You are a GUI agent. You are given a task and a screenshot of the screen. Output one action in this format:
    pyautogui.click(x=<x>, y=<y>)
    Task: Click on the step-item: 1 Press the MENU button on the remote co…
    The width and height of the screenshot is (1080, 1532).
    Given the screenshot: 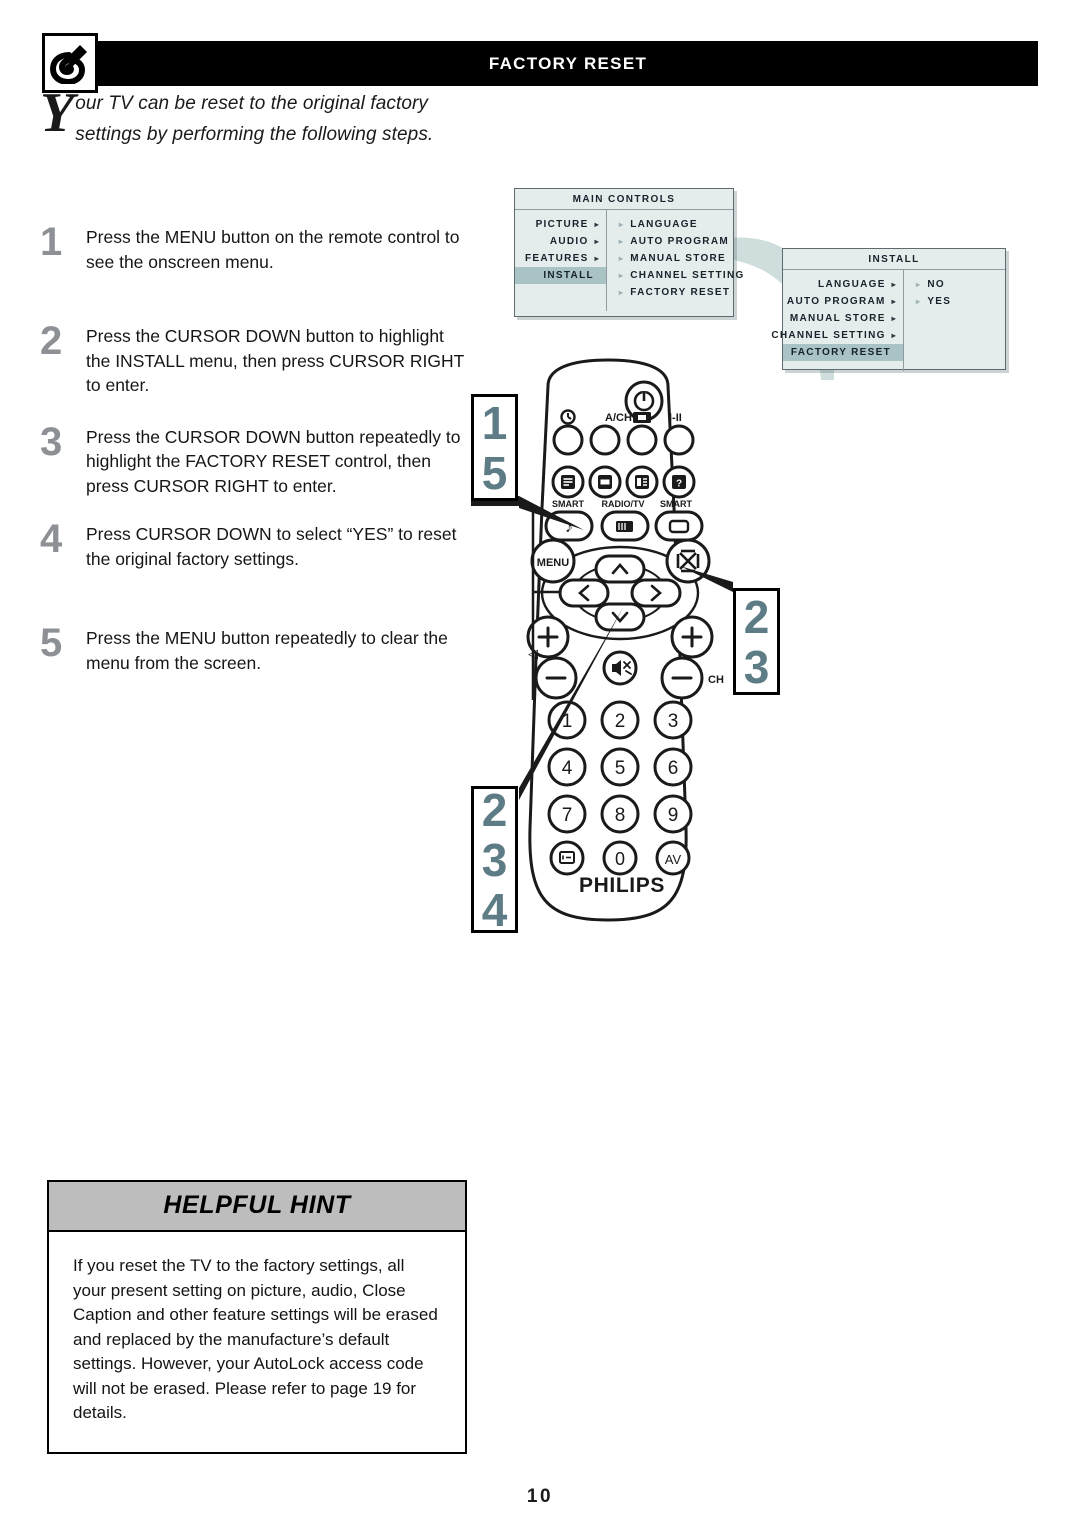 What is the action you would take?
    pyautogui.click(x=255, y=248)
    